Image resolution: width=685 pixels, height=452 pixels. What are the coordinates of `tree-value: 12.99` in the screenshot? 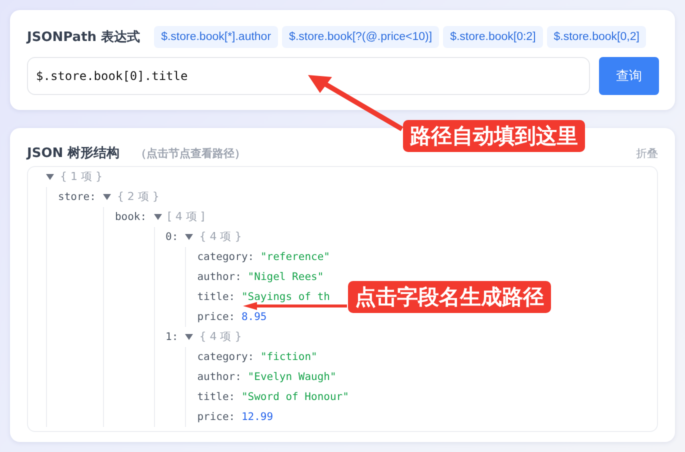 It's located at (257, 417).